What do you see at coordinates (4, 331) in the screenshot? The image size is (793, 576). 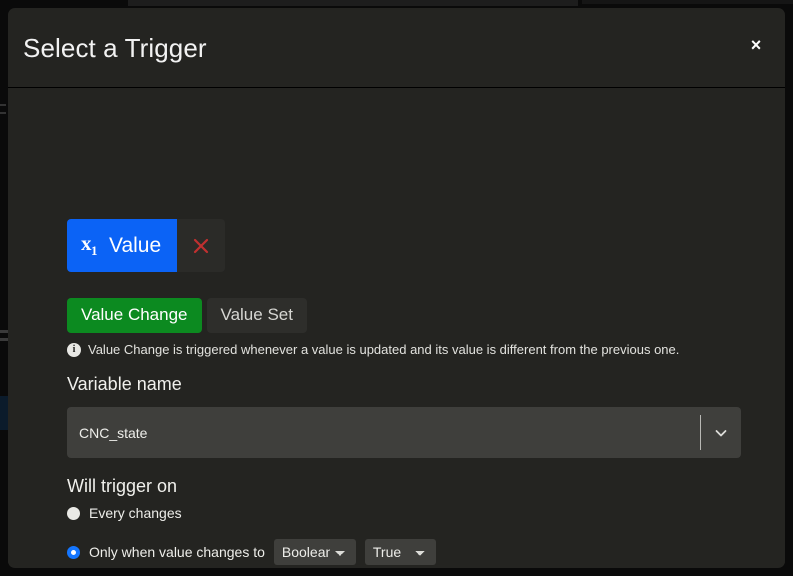 I see `background-strip-grey-a` at bounding box center [4, 331].